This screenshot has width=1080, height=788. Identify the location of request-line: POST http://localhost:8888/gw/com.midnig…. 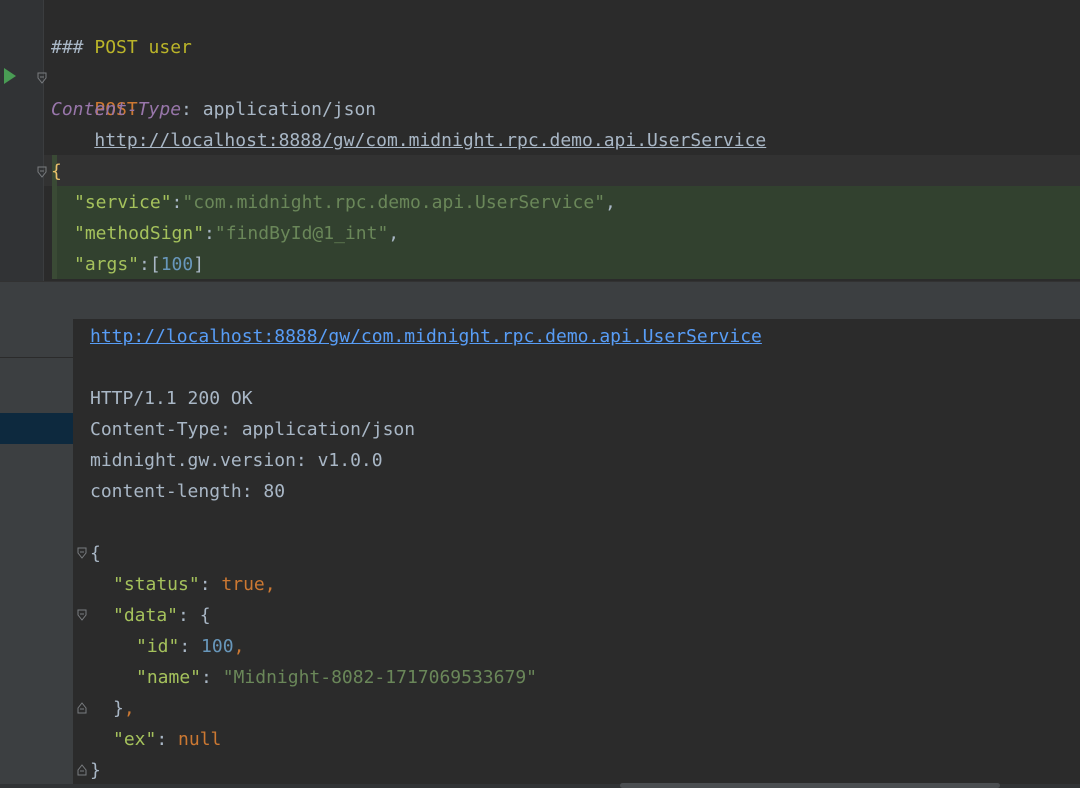
(408, 107).